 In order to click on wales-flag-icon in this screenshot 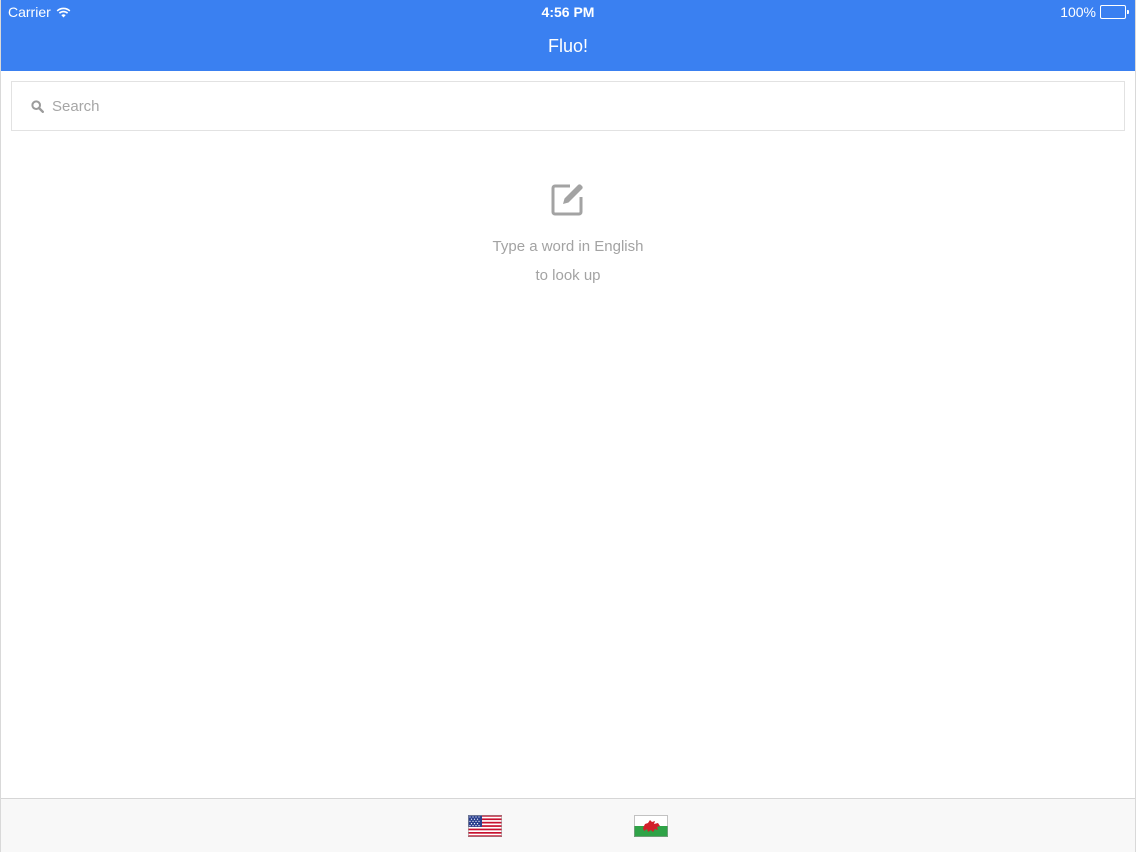, I will do `click(651, 826)`.